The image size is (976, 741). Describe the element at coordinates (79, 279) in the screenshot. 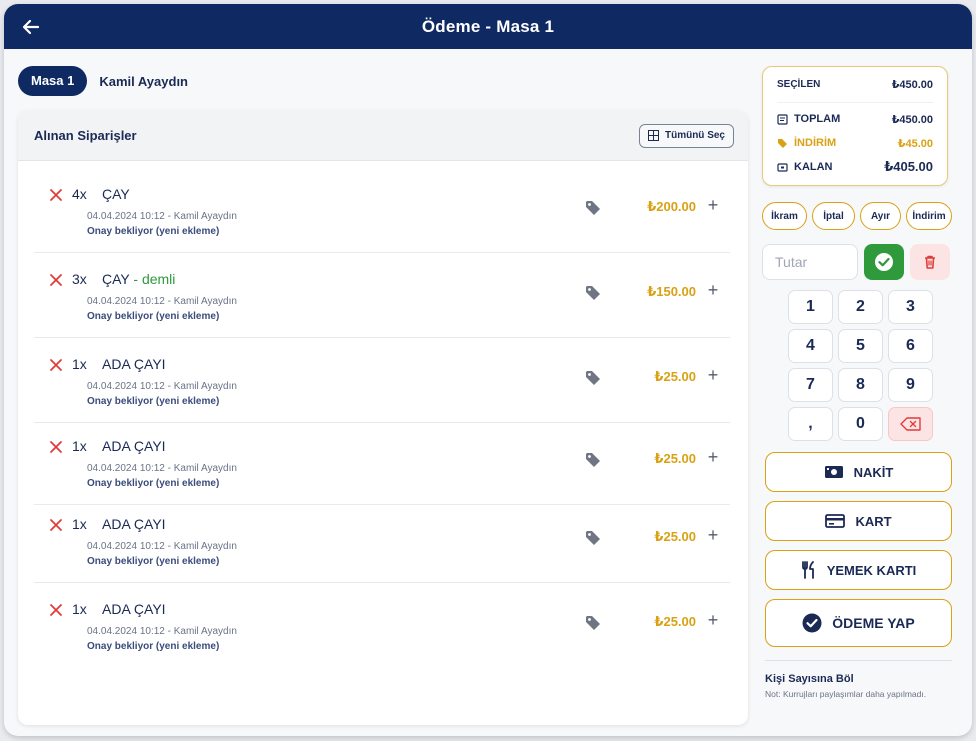

I see `order-qty: 3x` at that location.